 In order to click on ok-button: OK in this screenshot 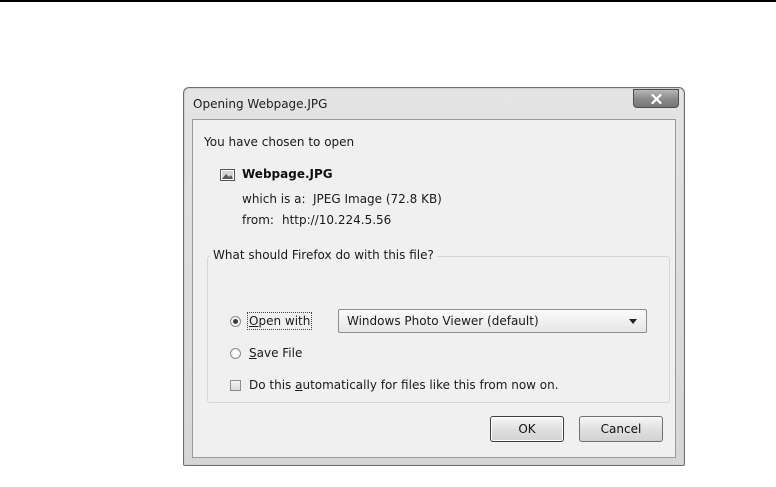, I will do `click(527, 429)`.